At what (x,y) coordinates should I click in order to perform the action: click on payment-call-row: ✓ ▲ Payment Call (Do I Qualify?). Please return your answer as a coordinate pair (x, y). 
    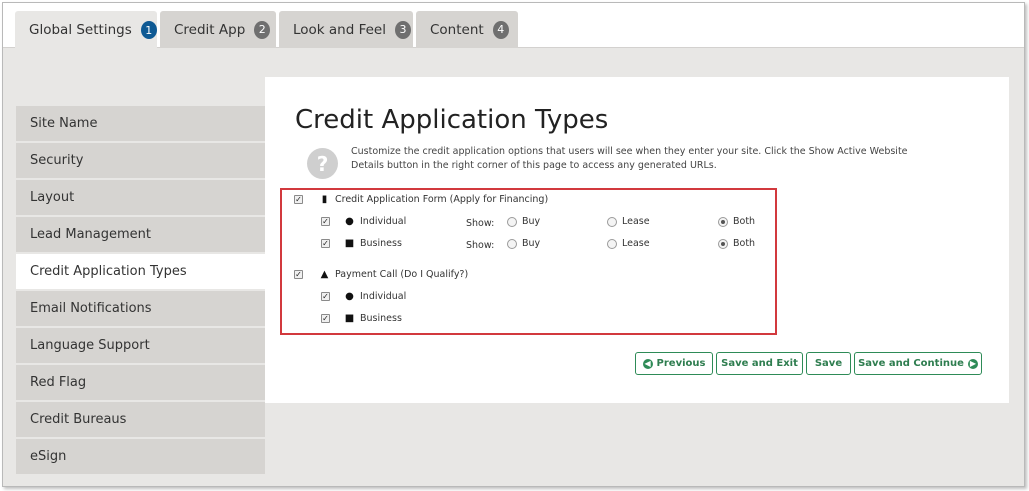
    Looking at the image, I should click on (381, 274).